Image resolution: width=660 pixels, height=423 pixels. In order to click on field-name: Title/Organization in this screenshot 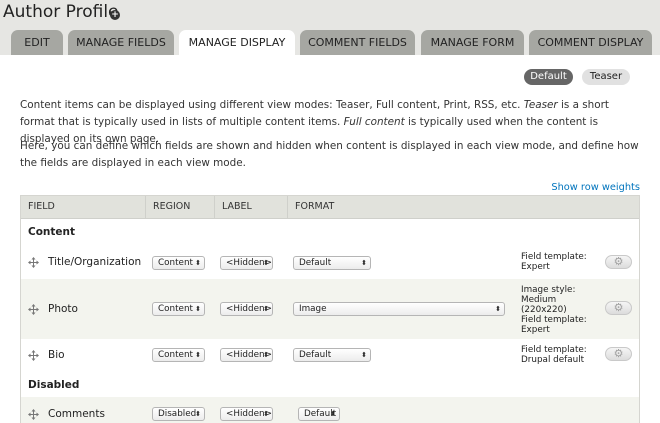, I will do `click(95, 262)`.